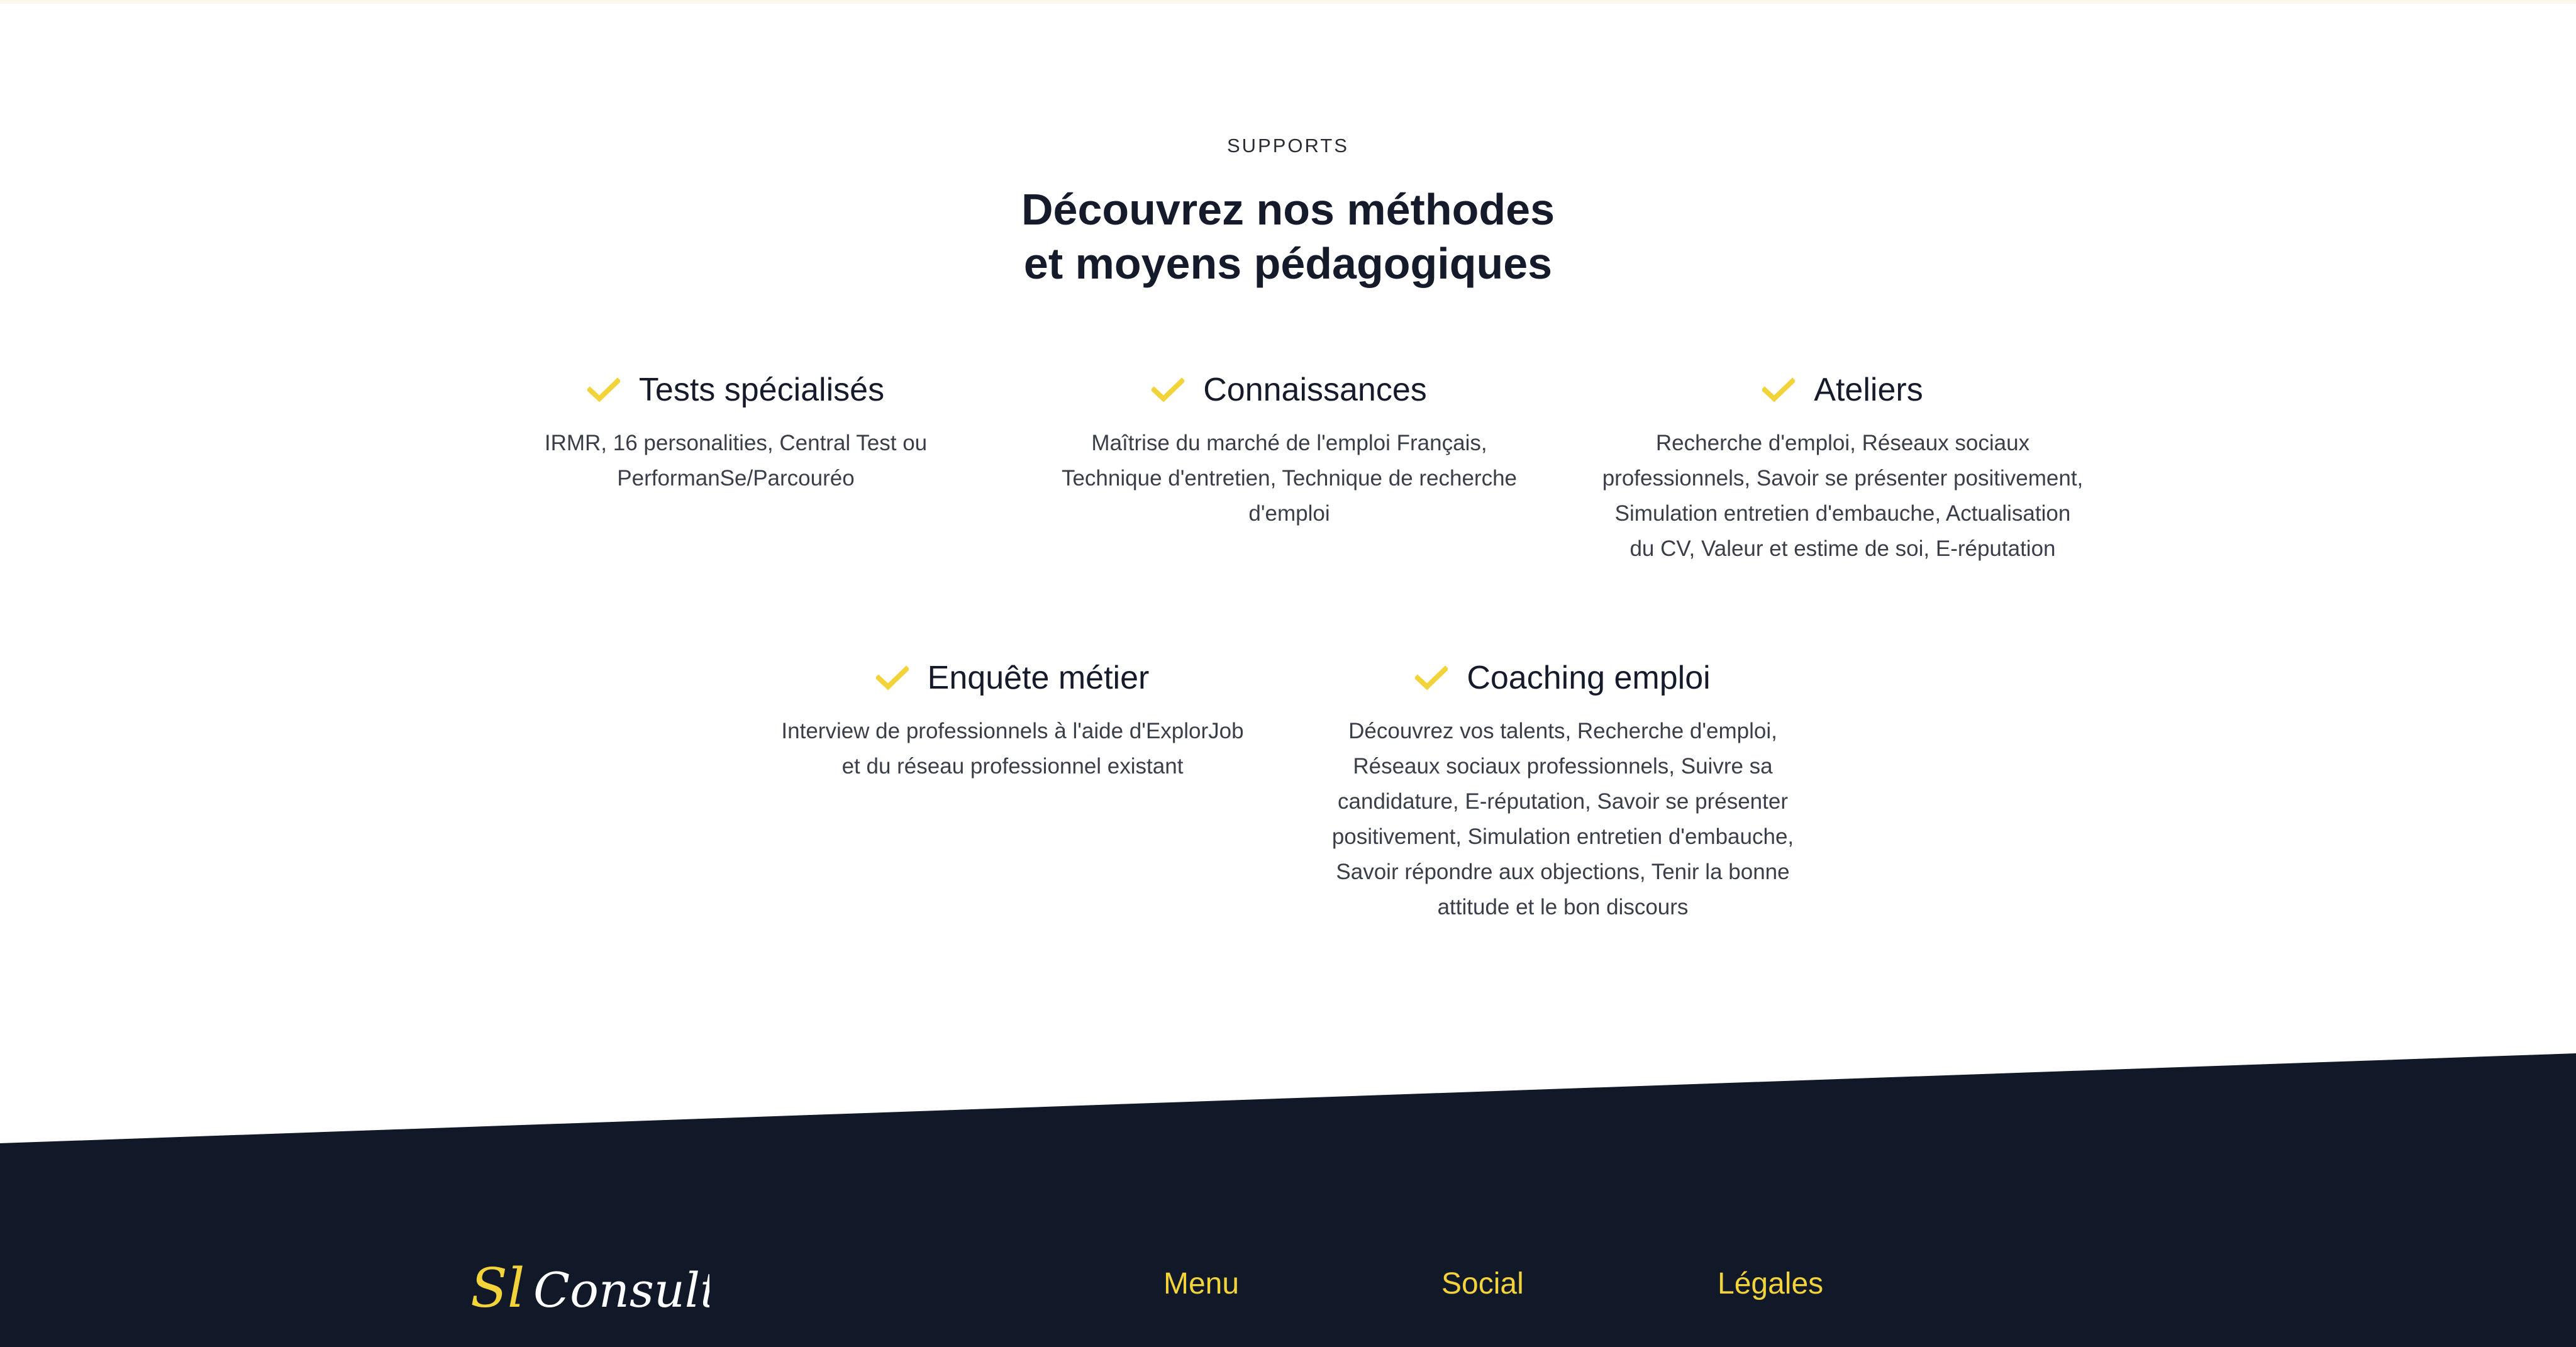 This screenshot has width=2576, height=1347. I want to click on footer-menu-title: Menu, so click(1201, 1283).